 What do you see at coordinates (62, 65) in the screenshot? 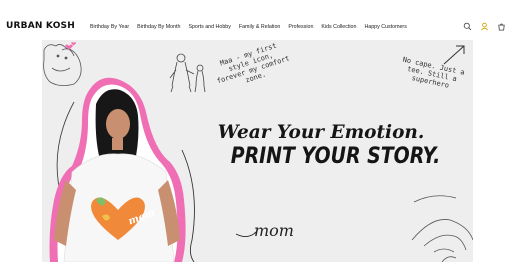
I see `bear-hug-sketch` at bounding box center [62, 65].